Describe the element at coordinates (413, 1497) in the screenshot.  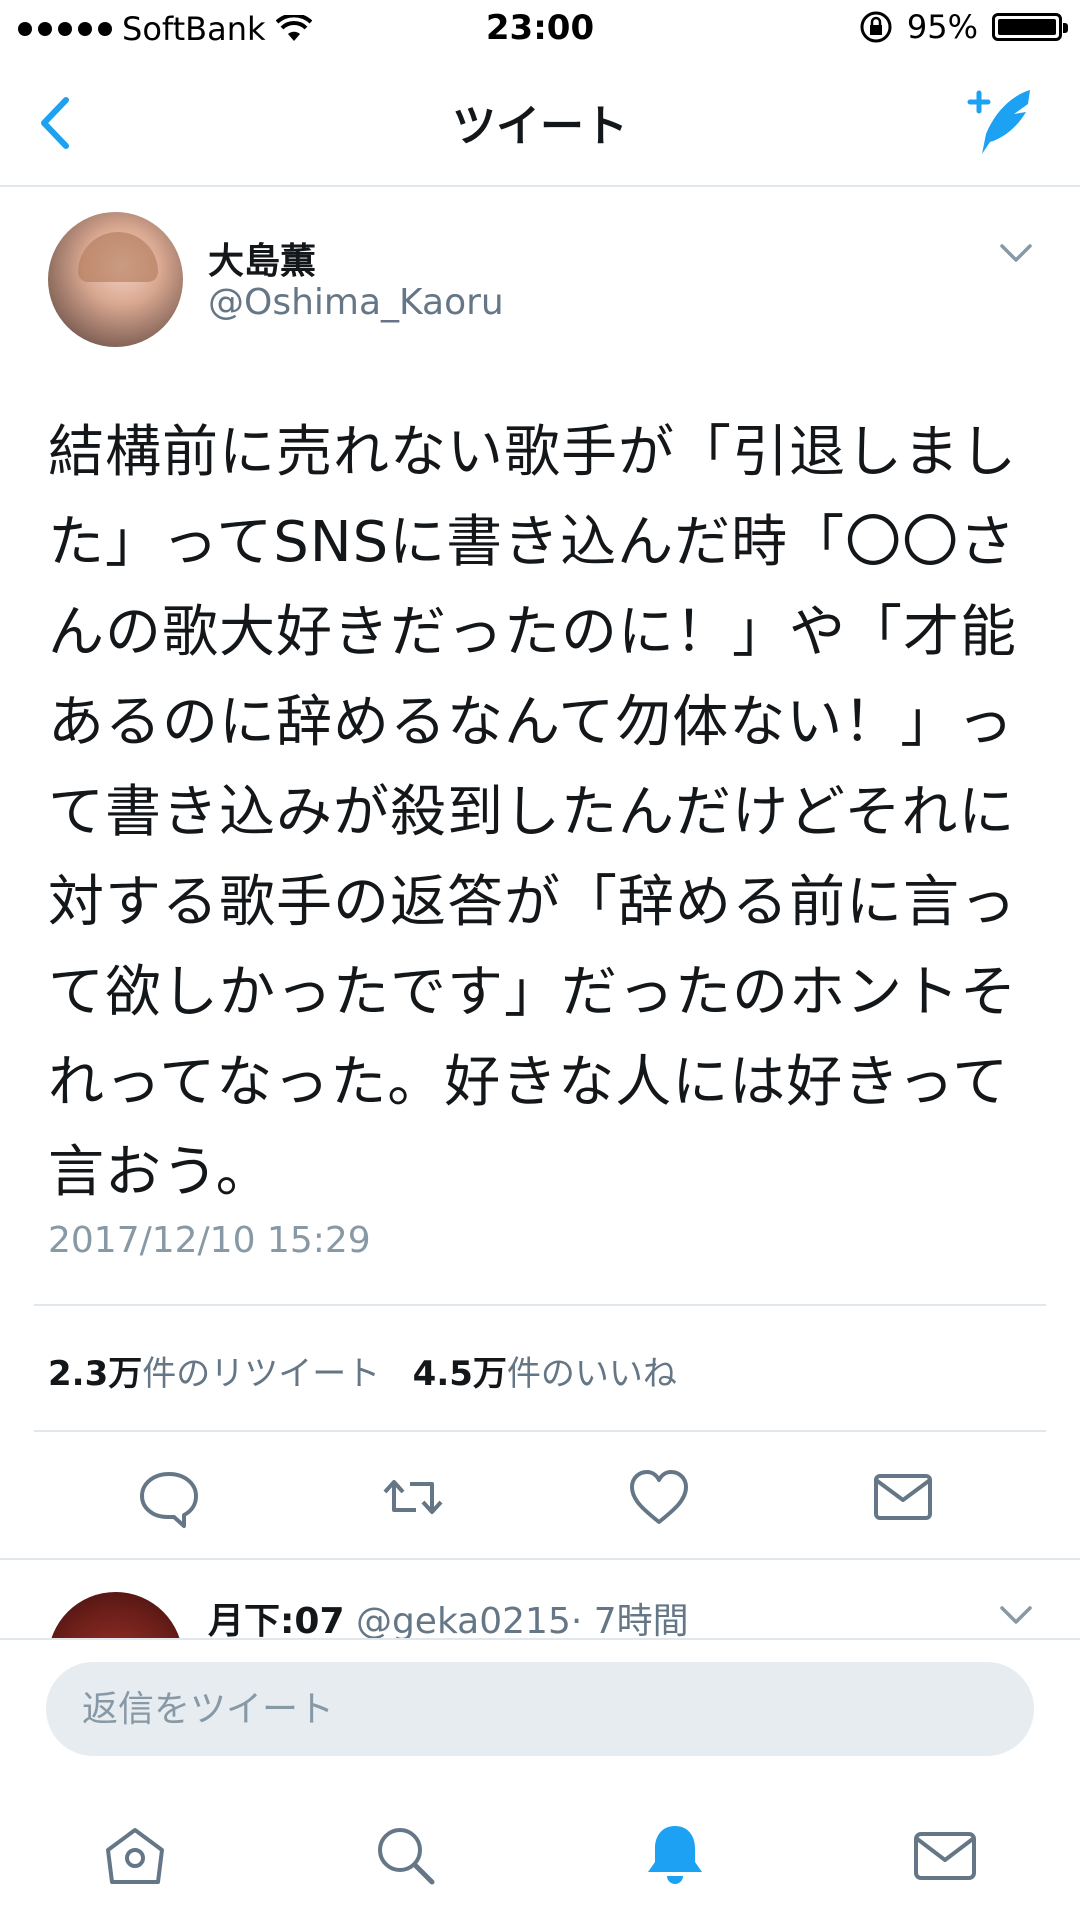
I see `retweet-icon` at that location.